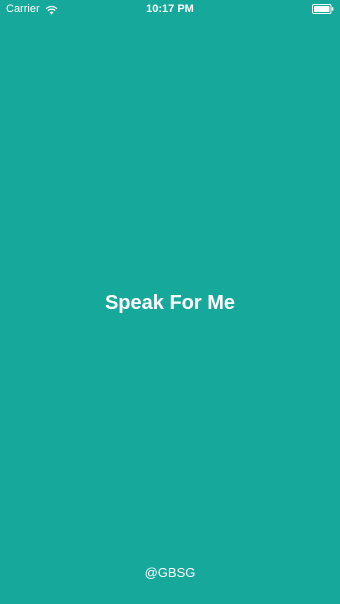  What do you see at coordinates (170, 303) in the screenshot?
I see `app-title: Speak For Me` at bounding box center [170, 303].